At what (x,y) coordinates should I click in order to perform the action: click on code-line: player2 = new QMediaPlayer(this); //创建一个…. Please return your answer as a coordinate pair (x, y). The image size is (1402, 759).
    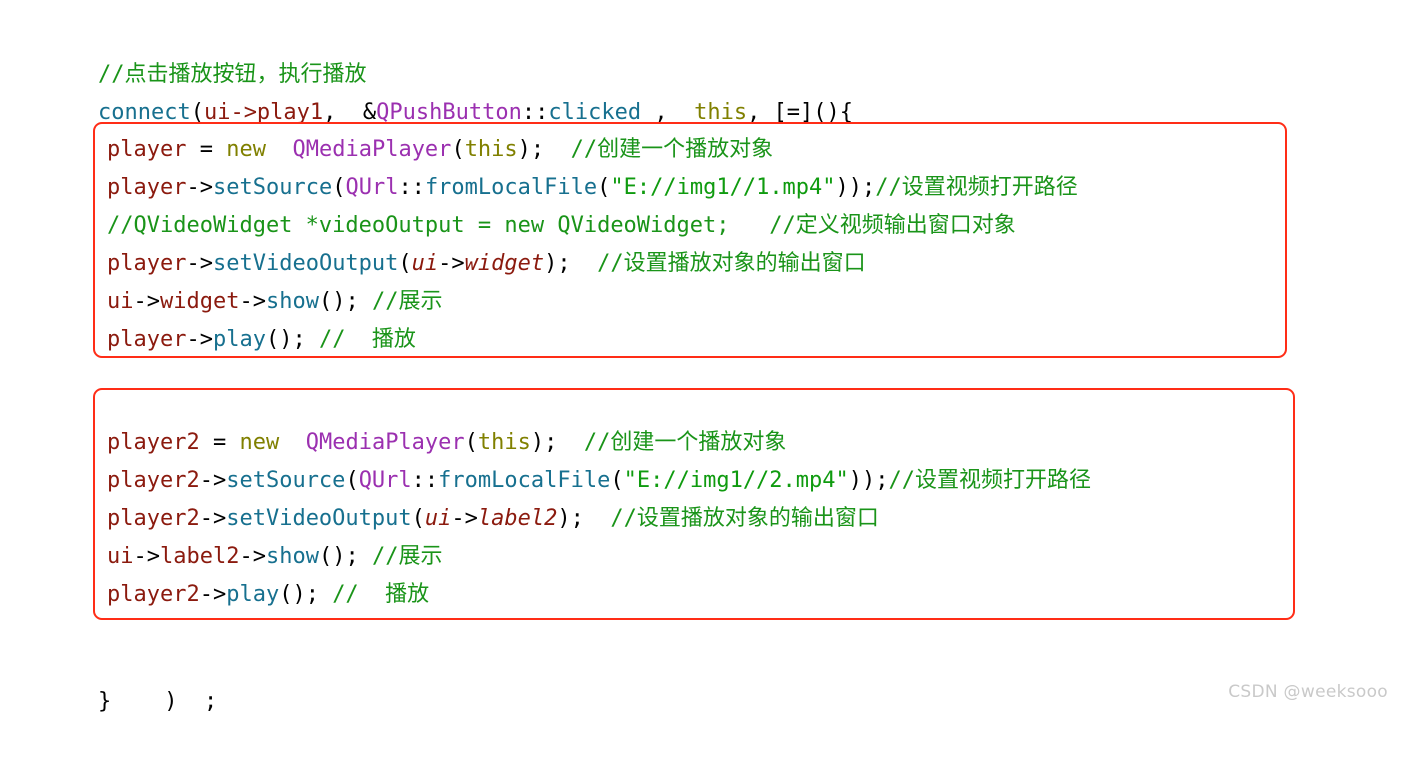
    Looking at the image, I should click on (599, 443).